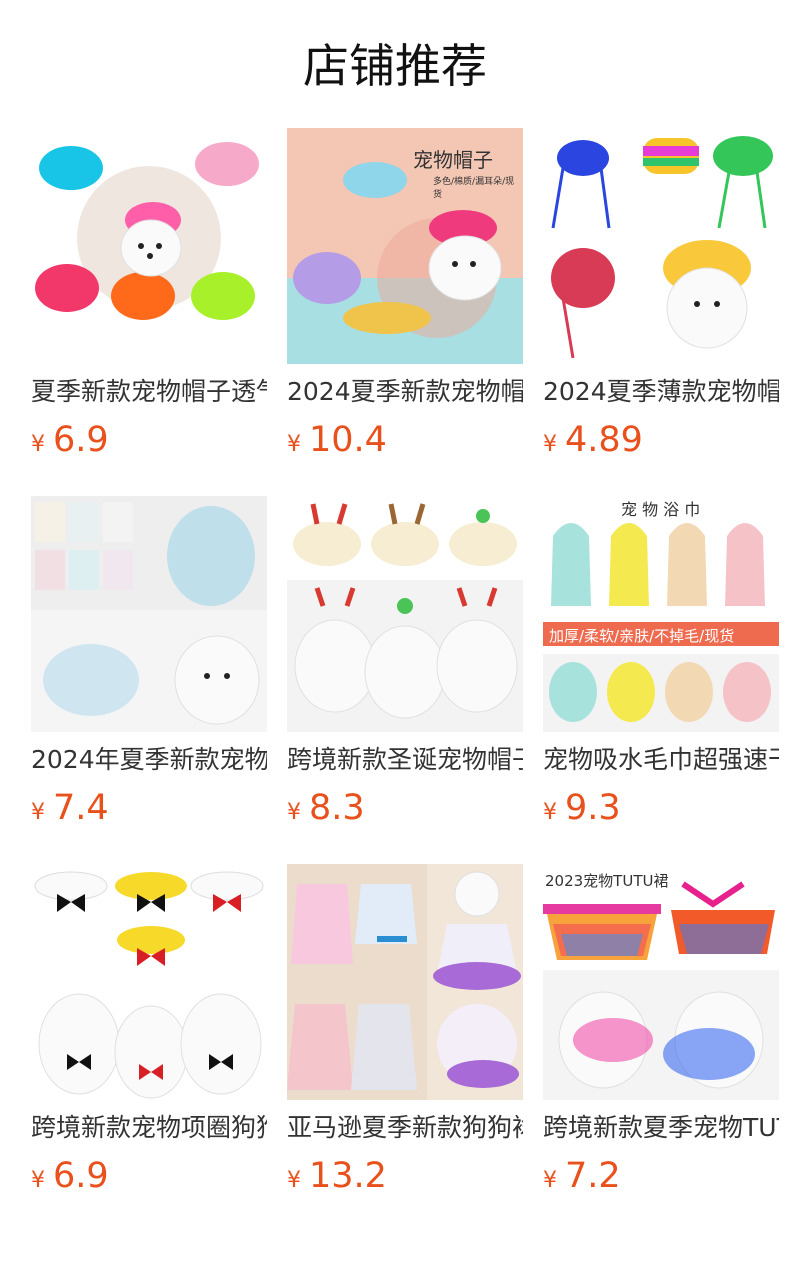 This screenshot has height=1266, width=790. What do you see at coordinates (607, 881) in the screenshot?
I see `image-text: 2023宠物TUTU裙` at bounding box center [607, 881].